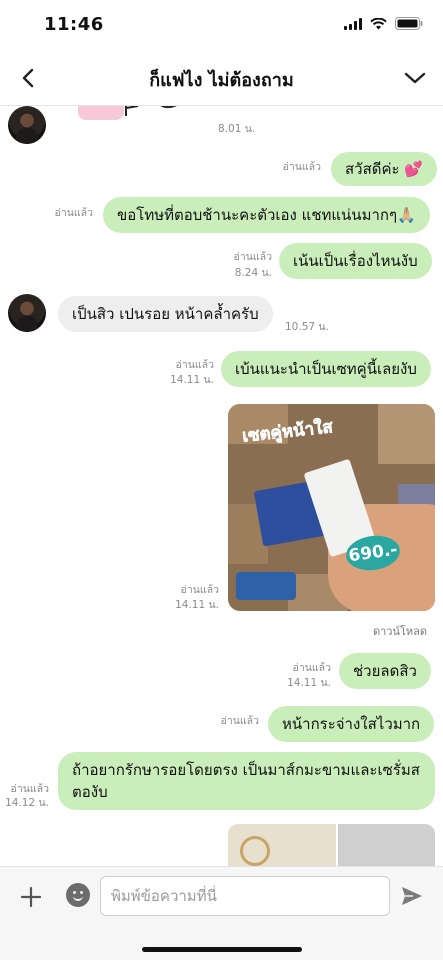  I want to click on chevron-down-icon, so click(415, 78).